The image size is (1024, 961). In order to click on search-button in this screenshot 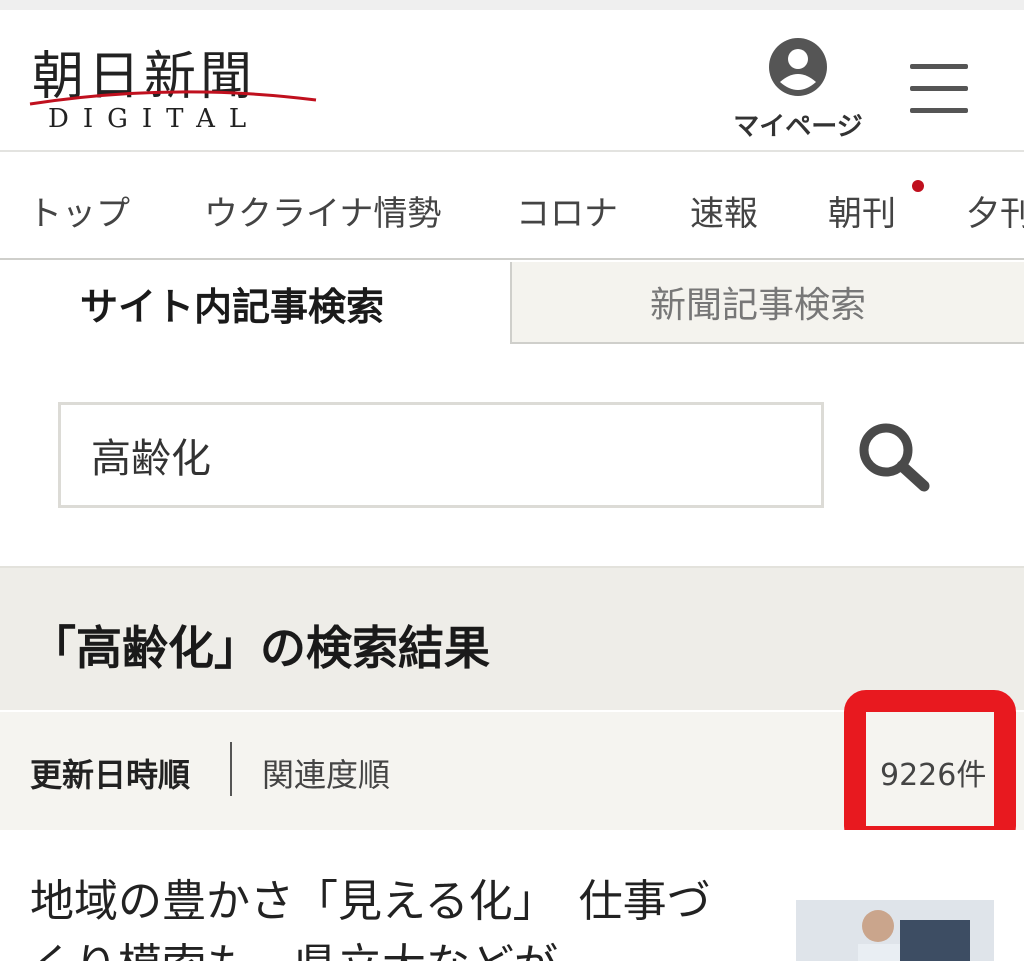, I will do `click(894, 456)`.